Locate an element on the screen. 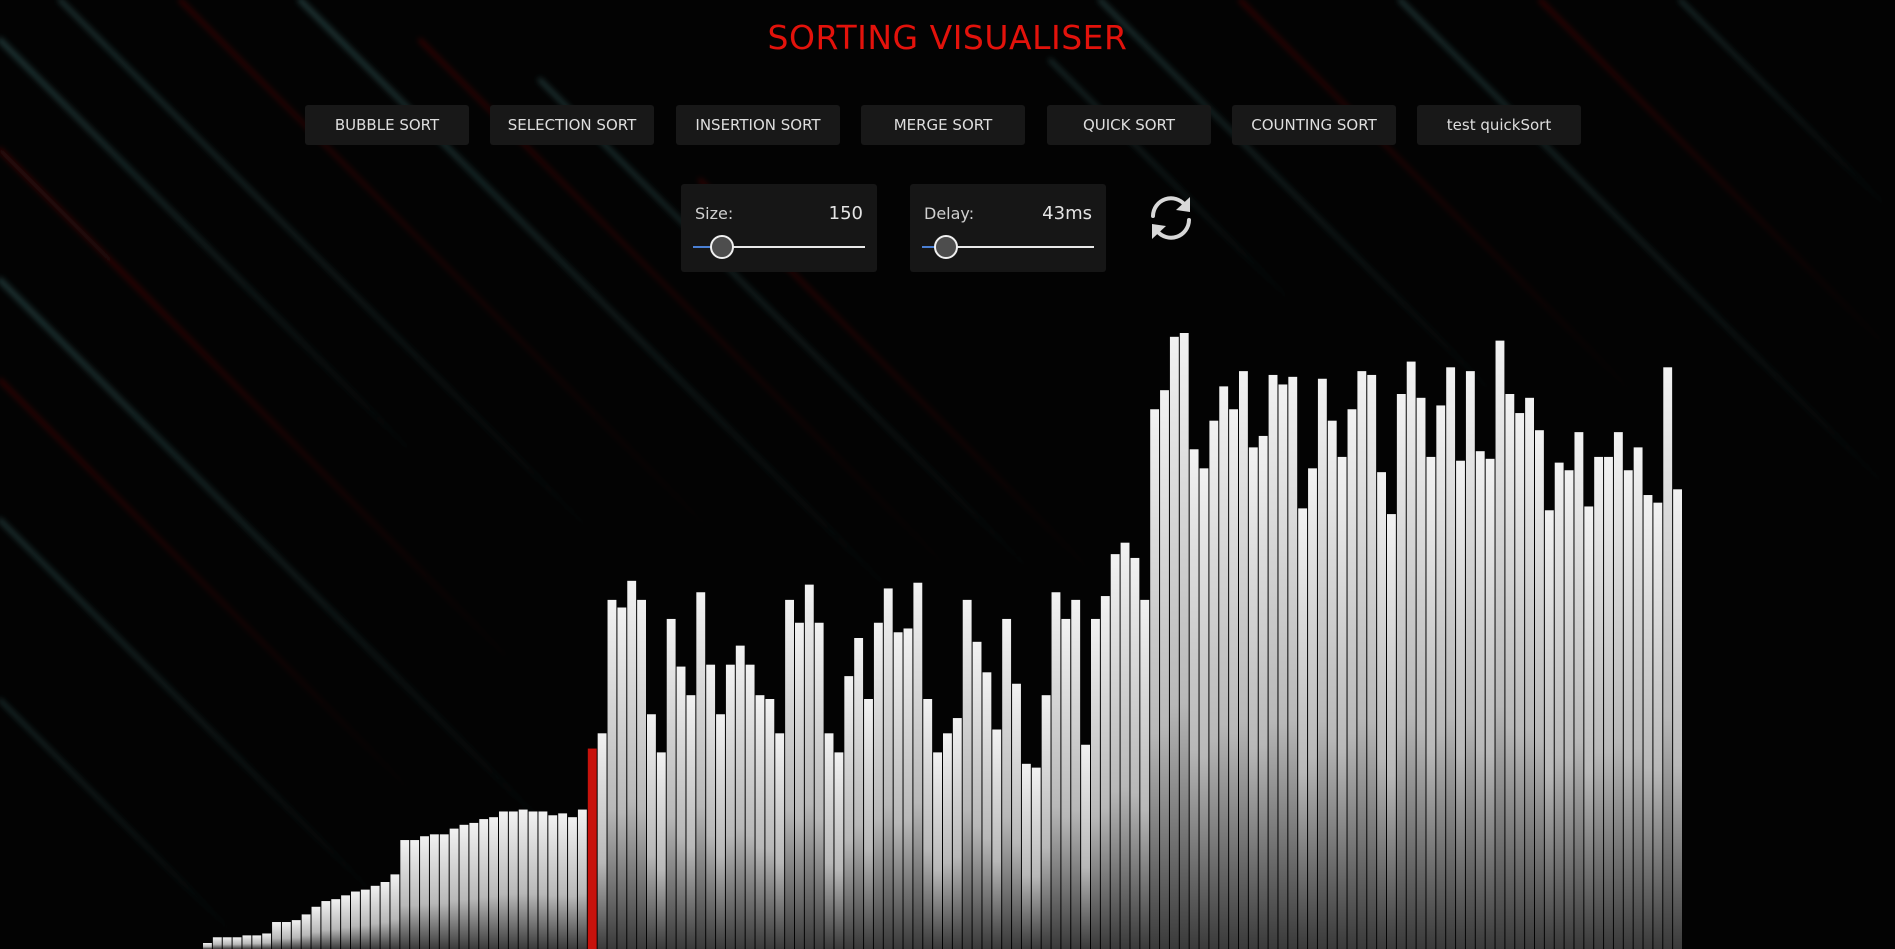 Image resolution: width=1895 pixels, height=949 pixels. quick-sort-button: QUICK SORT is located at coordinates (1129, 125).